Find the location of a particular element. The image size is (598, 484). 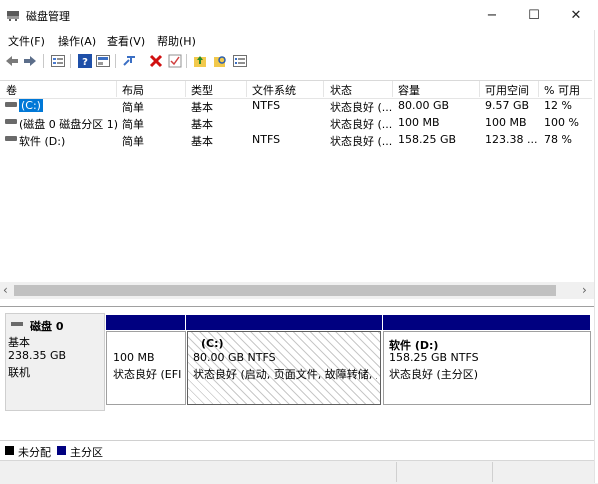

volume-name: (C:) is located at coordinates (31, 105).